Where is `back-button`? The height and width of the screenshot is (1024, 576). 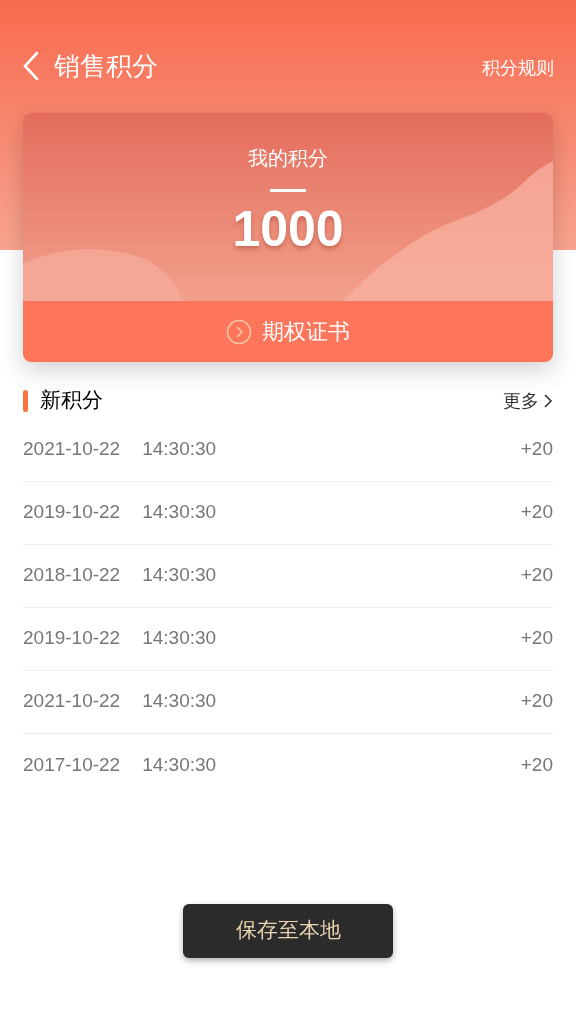 back-button is located at coordinates (31, 66).